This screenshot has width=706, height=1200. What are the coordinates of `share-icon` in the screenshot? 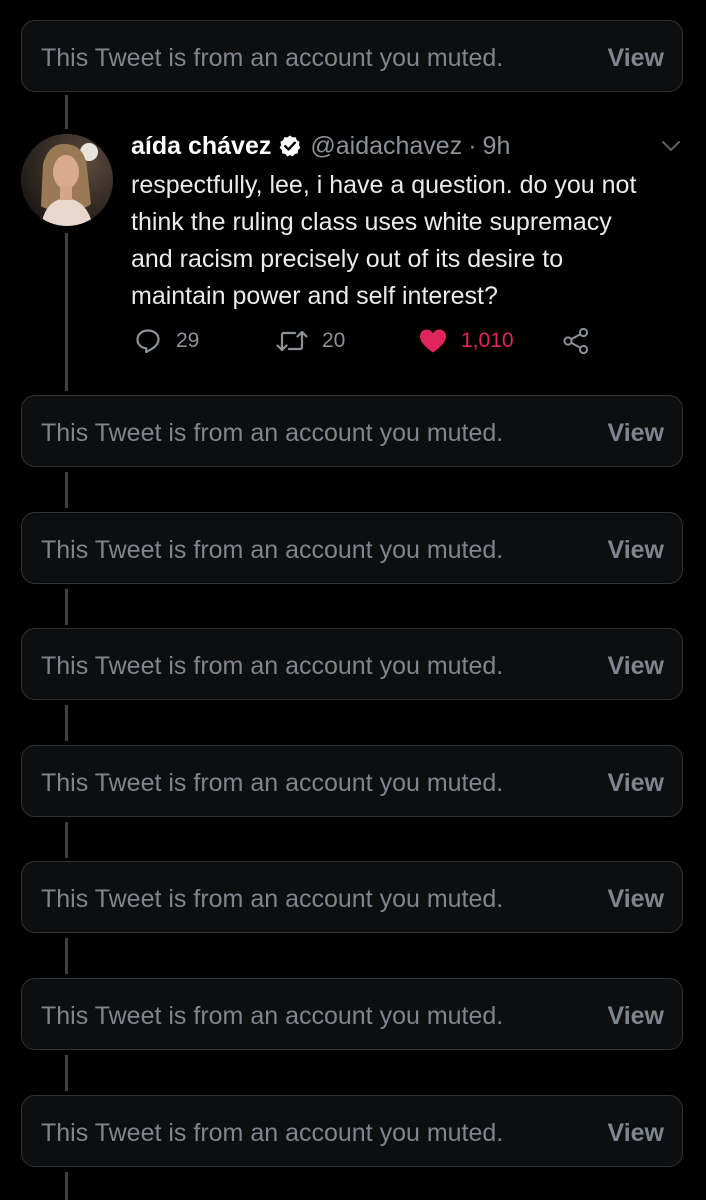 It's located at (576, 341).